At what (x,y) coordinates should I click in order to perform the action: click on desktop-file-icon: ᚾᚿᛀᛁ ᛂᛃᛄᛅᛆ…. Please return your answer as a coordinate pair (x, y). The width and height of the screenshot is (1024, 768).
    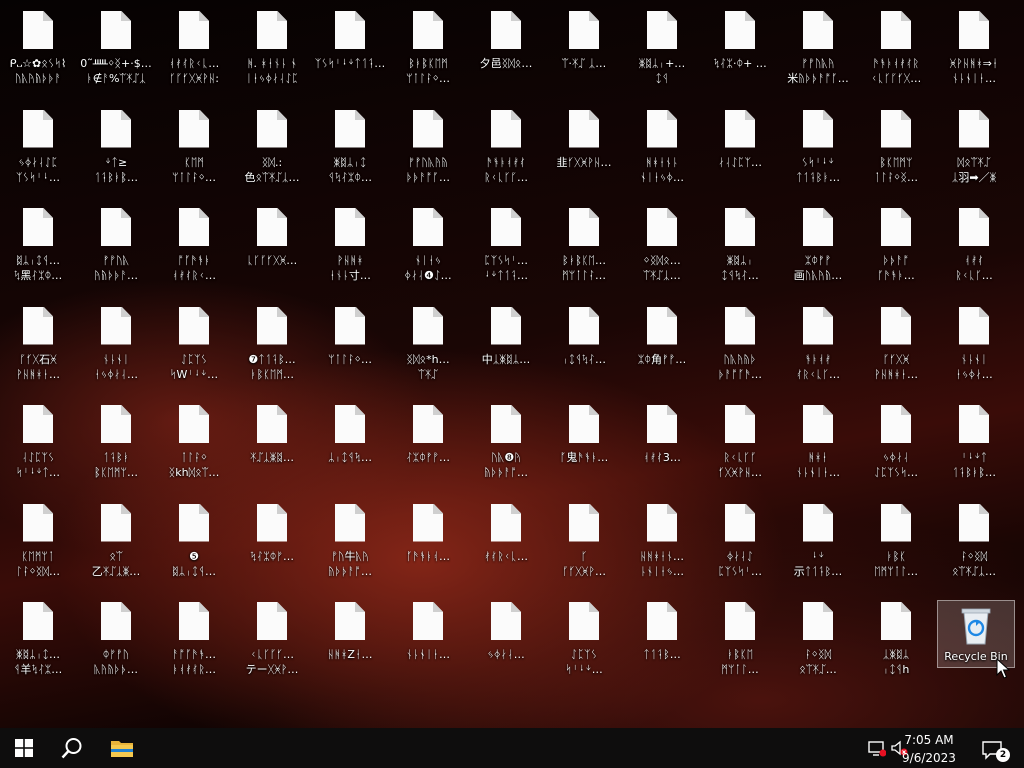
    Looking at the image, I should click on (116, 344).